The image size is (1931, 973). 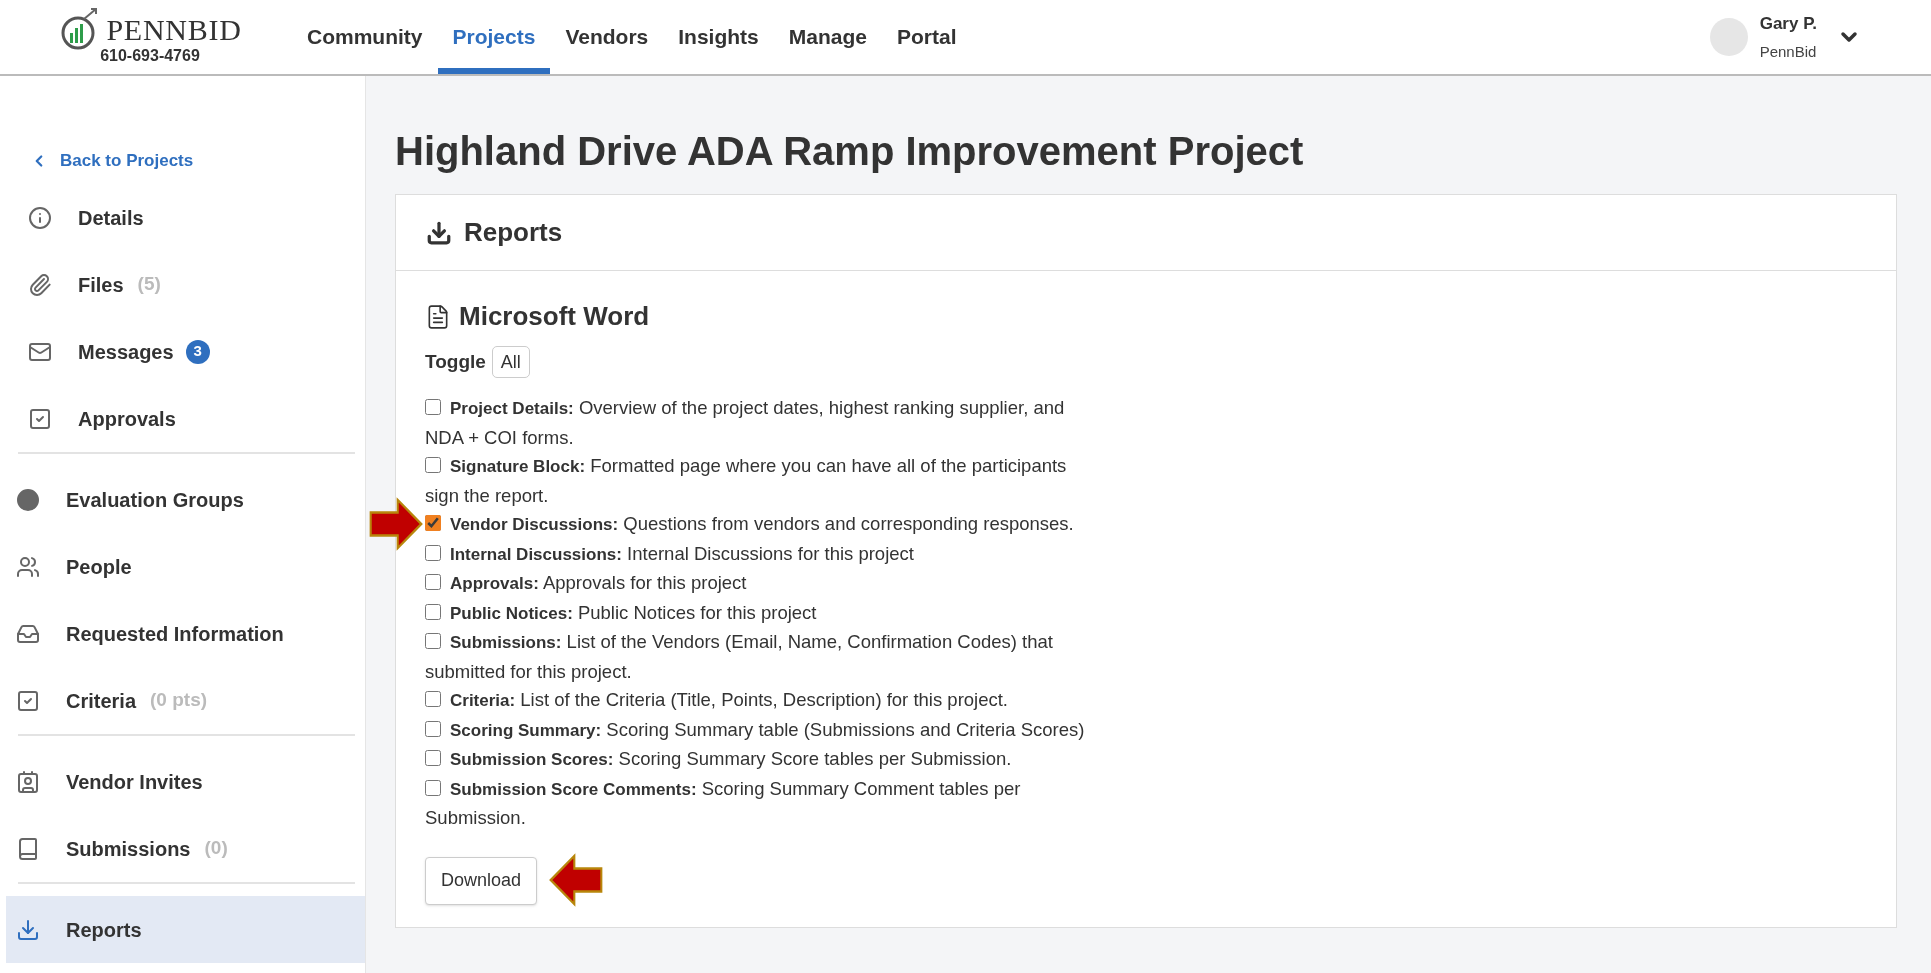 I want to click on sidebar-label: Requested Information, so click(x=175, y=634).